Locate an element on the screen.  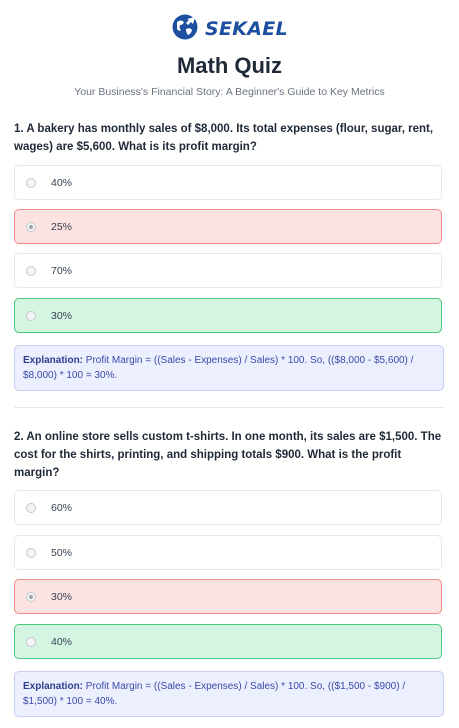
option-label: 25% is located at coordinates (62, 226).